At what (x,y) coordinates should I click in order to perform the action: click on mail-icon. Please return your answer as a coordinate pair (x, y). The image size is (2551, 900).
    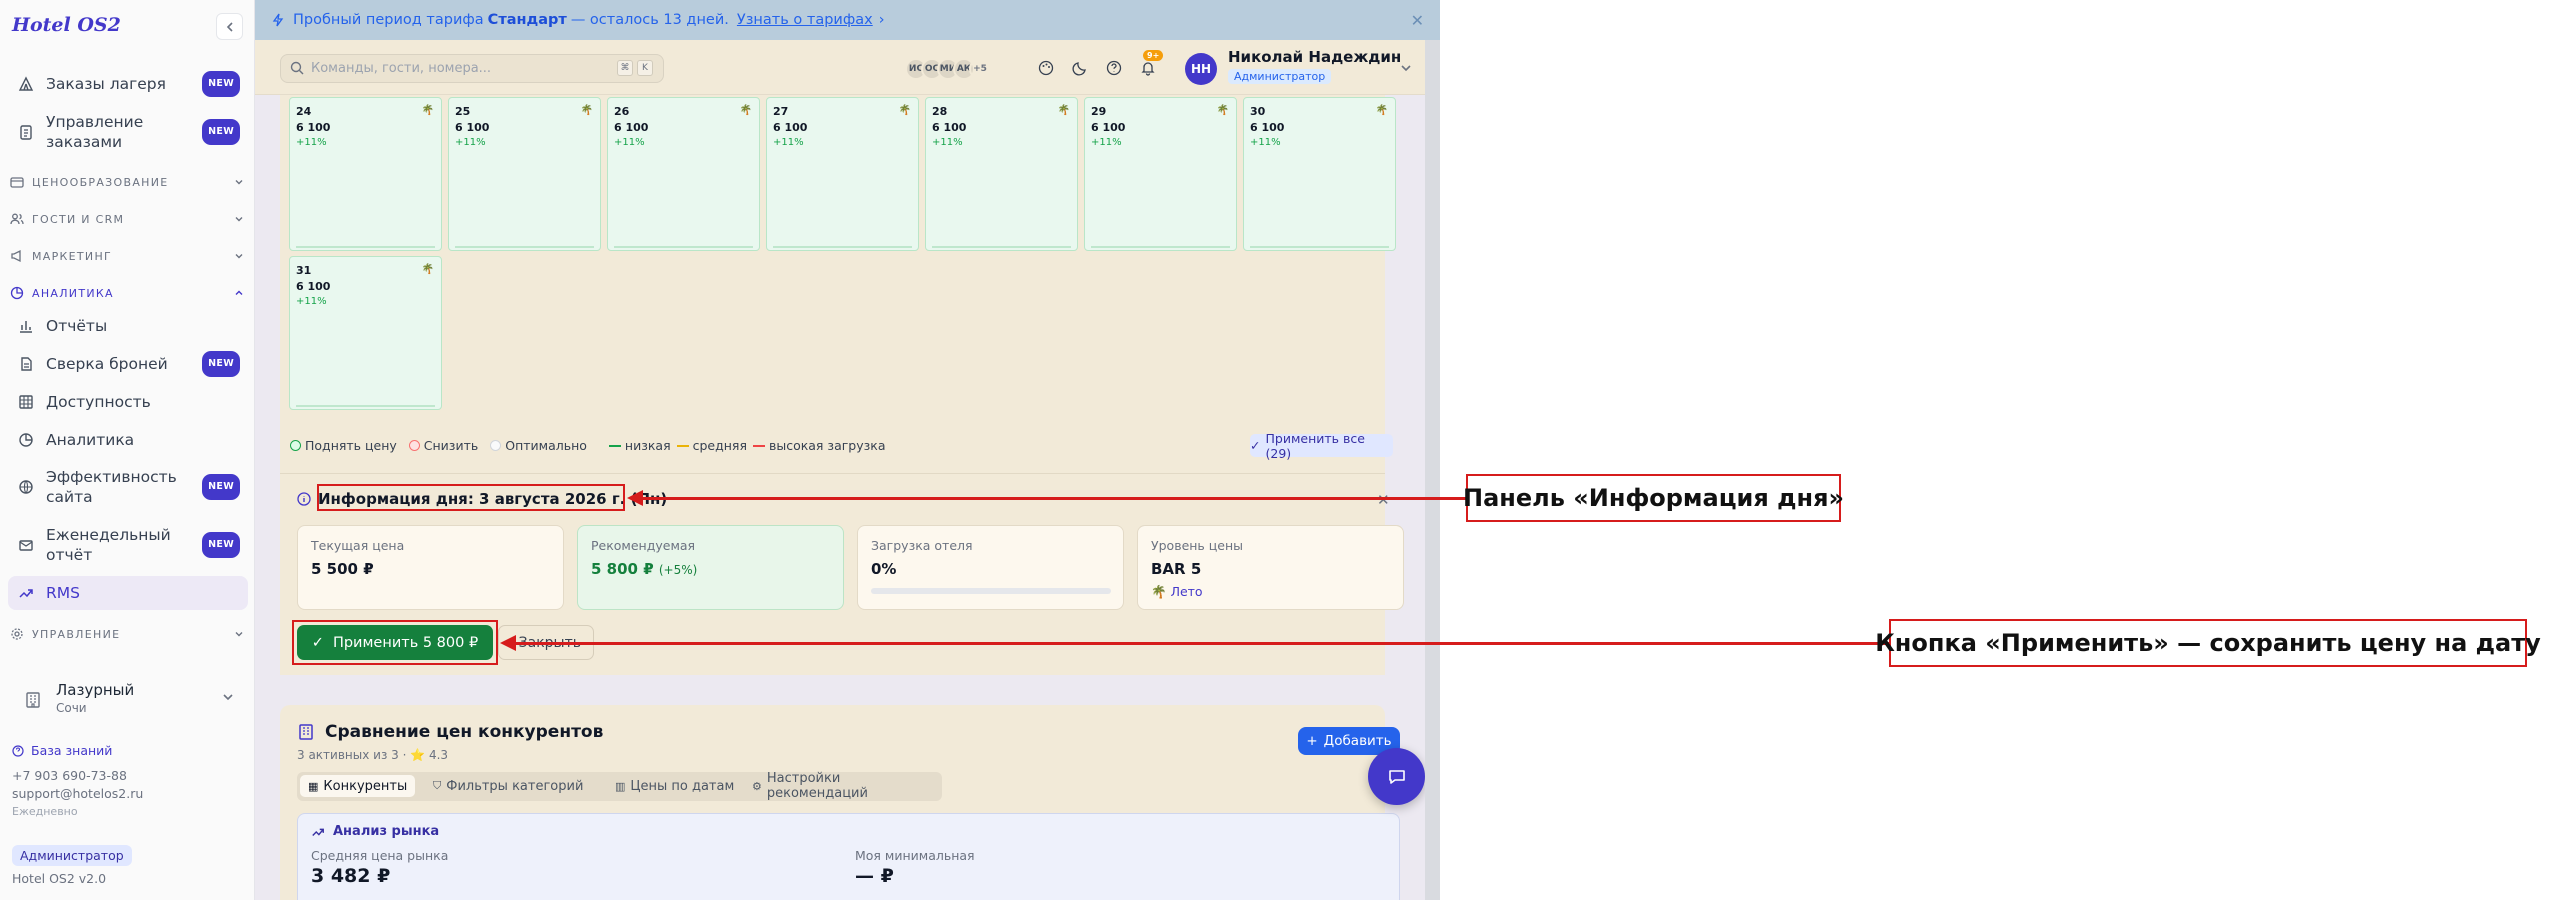
    Looking at the image, I should click on (26, 545).